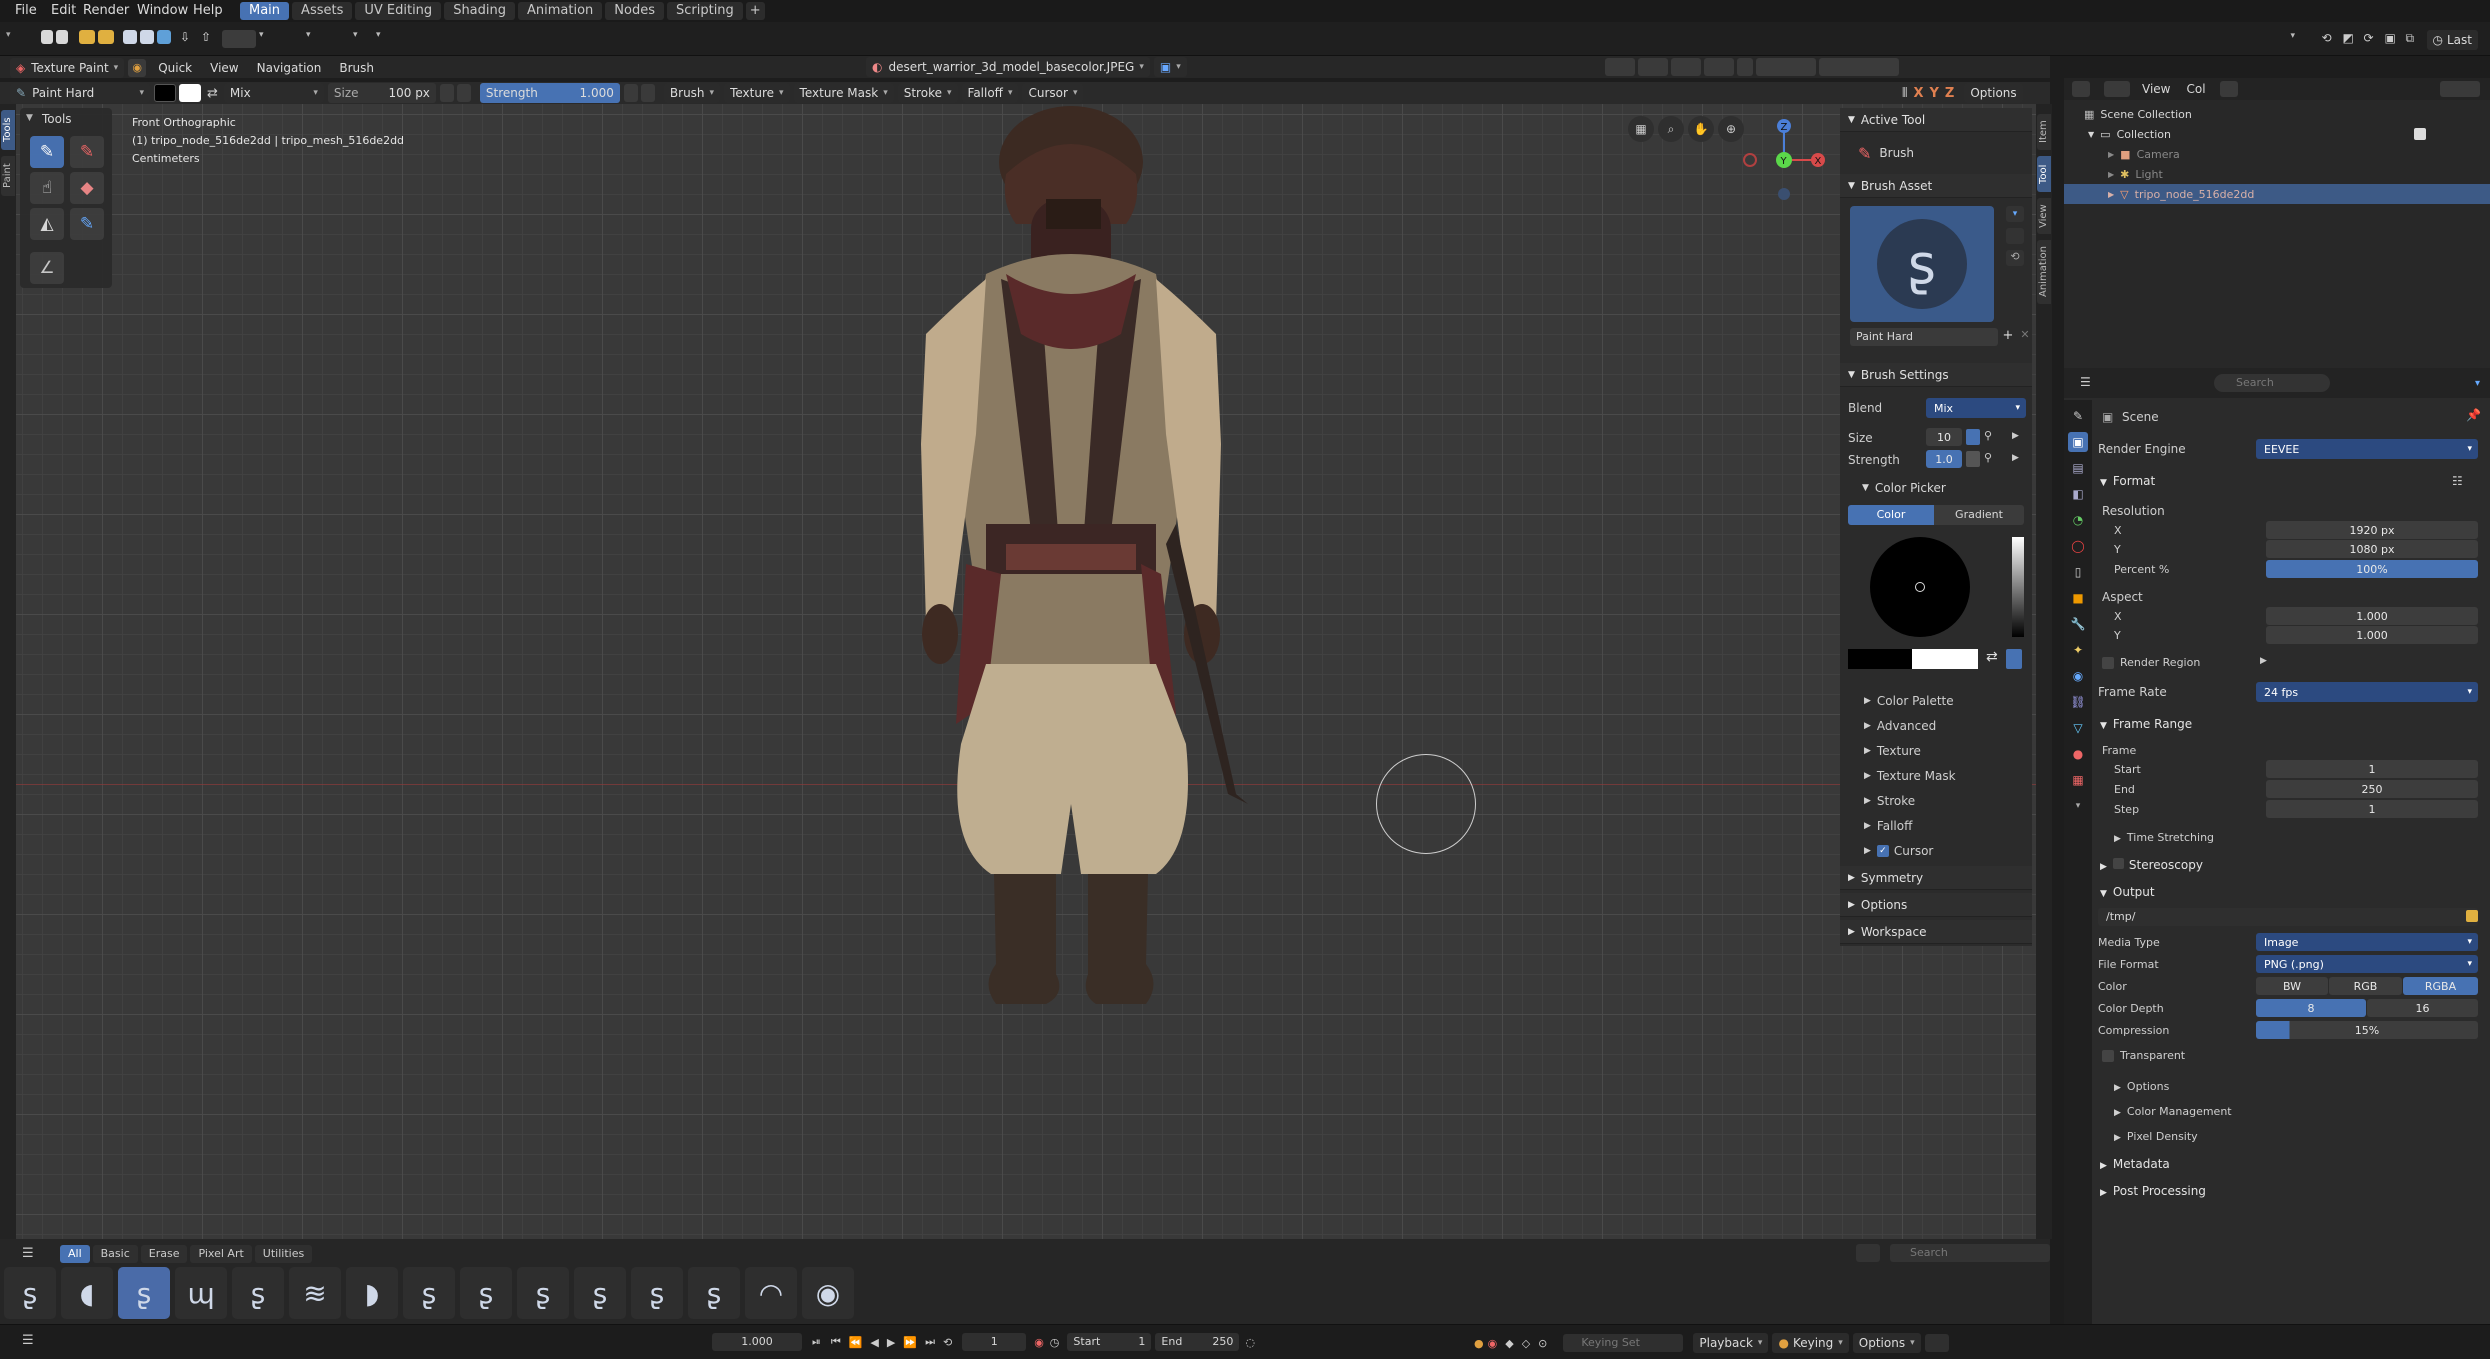 This screenshot has height=1359, width=2490. Describe the element at coordinates (930, 1342) in the screenshot. I see `jump-end-icon: ⏭` at that location.